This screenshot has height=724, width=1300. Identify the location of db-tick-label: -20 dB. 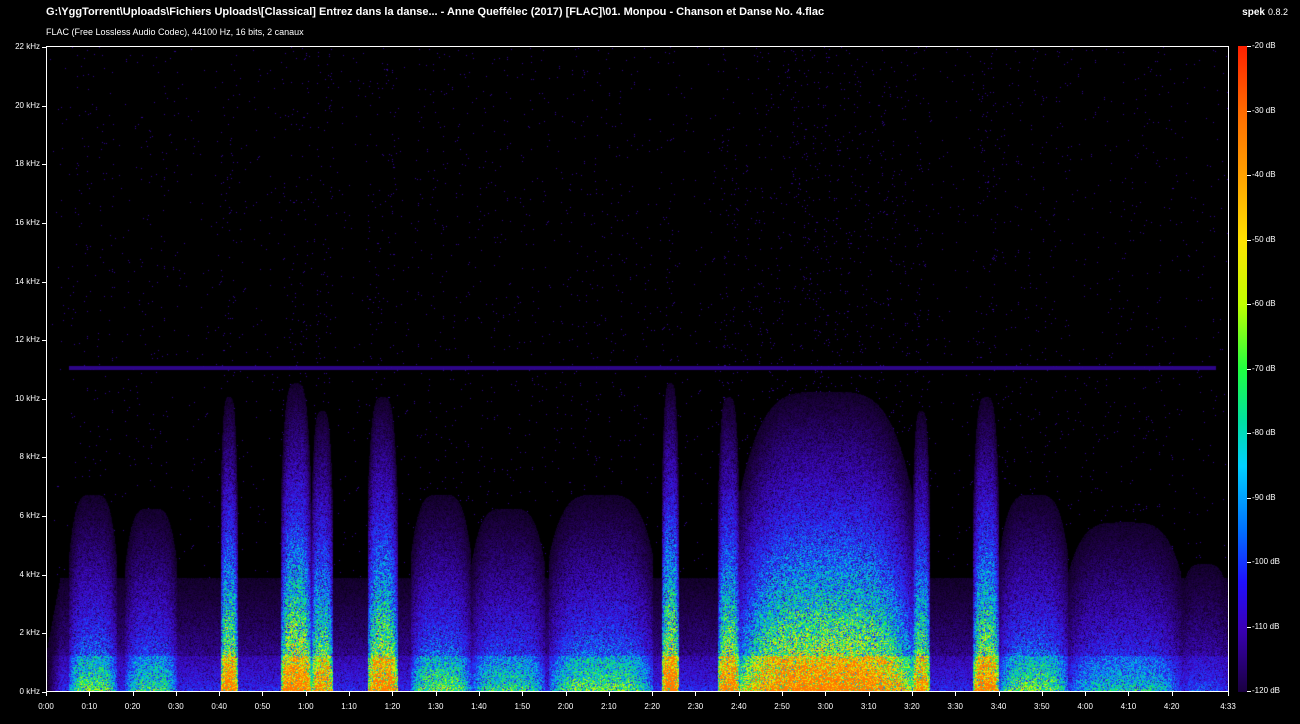
(1264, 45).